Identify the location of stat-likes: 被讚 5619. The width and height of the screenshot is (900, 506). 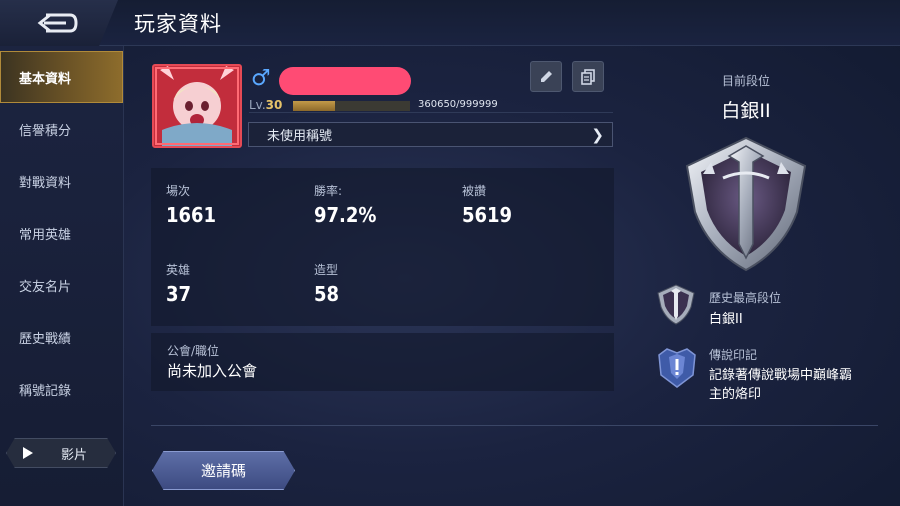
(487, 204).